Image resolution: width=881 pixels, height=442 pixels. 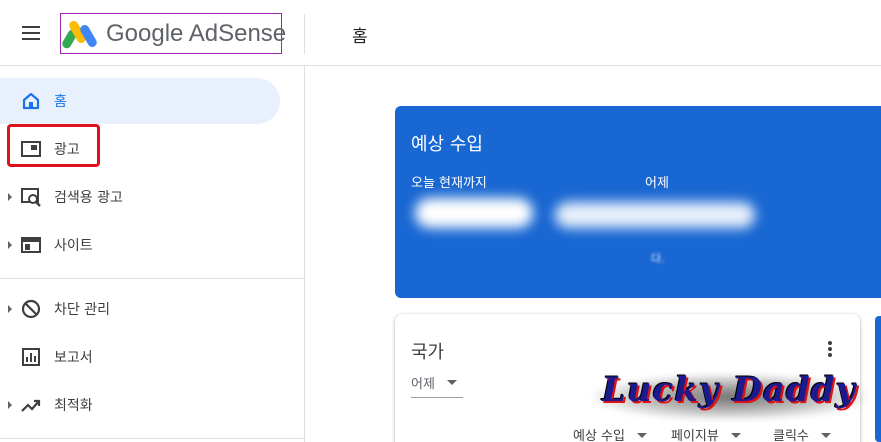 What do you see at coordinates (60, 102) in the screenshot?
I see `sidebar-item-label: 홈` at bounding box center [60, 102].